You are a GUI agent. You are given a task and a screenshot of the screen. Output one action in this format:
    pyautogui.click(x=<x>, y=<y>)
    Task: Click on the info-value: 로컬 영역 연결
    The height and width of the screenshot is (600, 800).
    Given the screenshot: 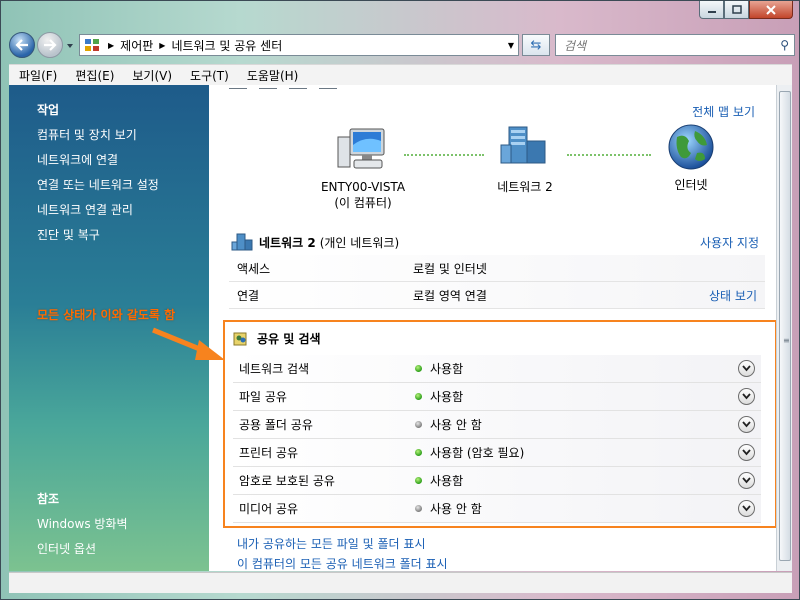 What is the action you would take?
    pyautogui.click(x=450, y=295)
    